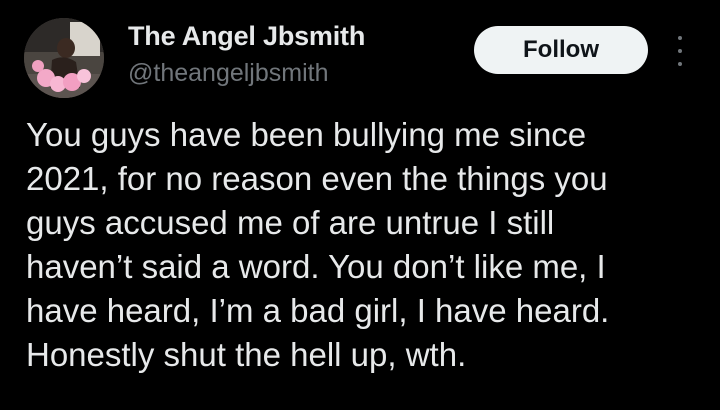  Describe the element at coordinates (246, 354) in the screenshot. I see `tweet-text-line: Honestly shut the hell up, wth.` at that location.